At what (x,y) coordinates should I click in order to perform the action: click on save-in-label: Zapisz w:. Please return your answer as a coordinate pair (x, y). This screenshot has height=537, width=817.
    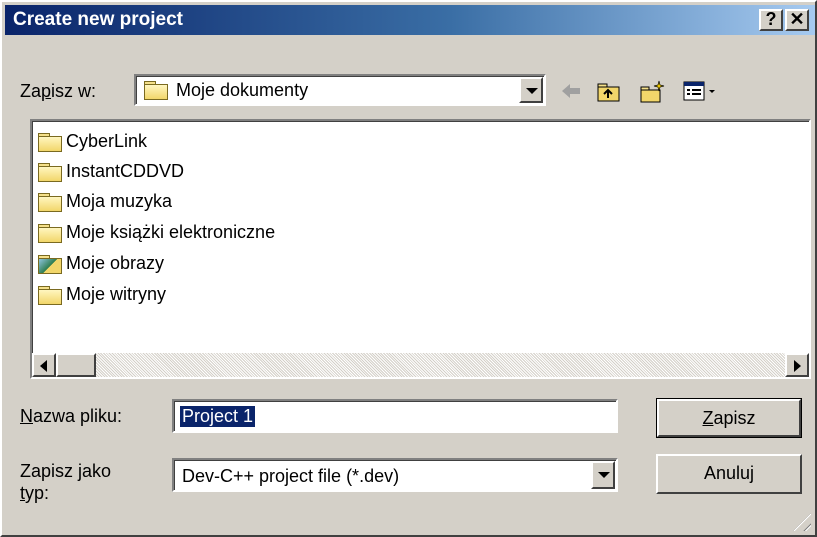
    Looking at the image, I should click on (58, 91).